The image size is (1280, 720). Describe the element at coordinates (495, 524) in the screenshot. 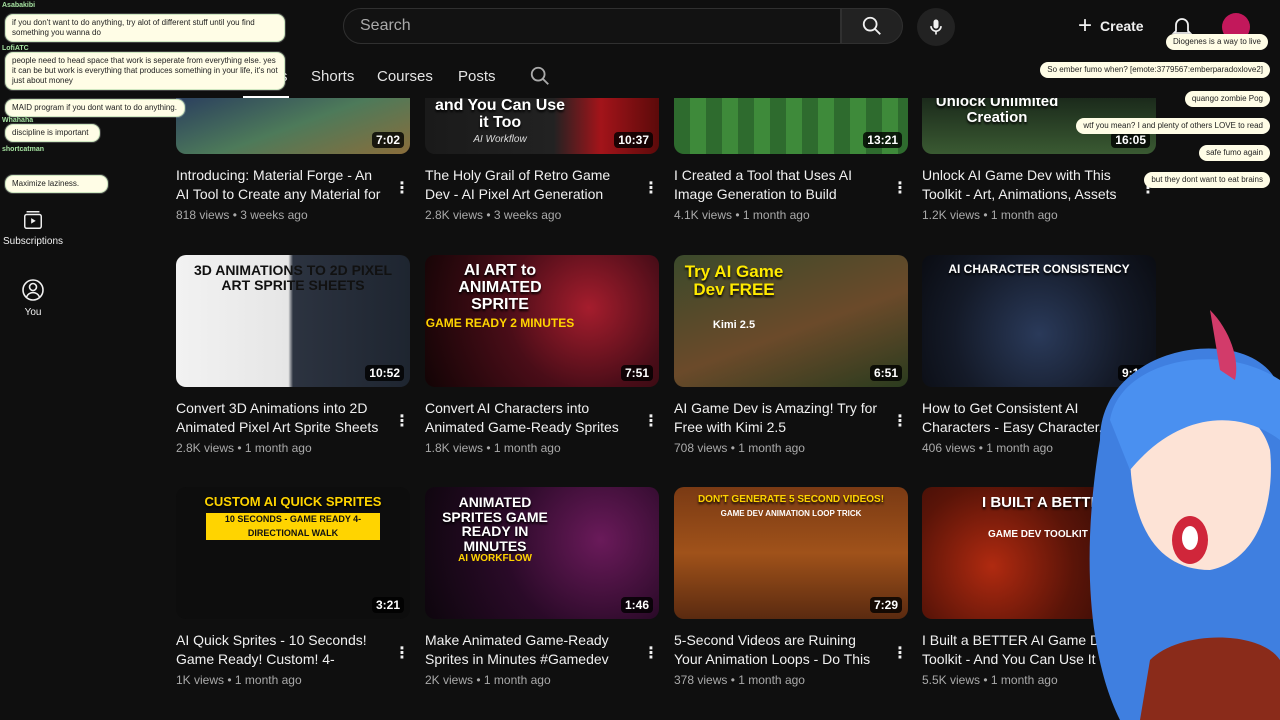

I see `thumbnail-text: ANIMATED SPRITES GAME READY IN MINUTES` at that location.